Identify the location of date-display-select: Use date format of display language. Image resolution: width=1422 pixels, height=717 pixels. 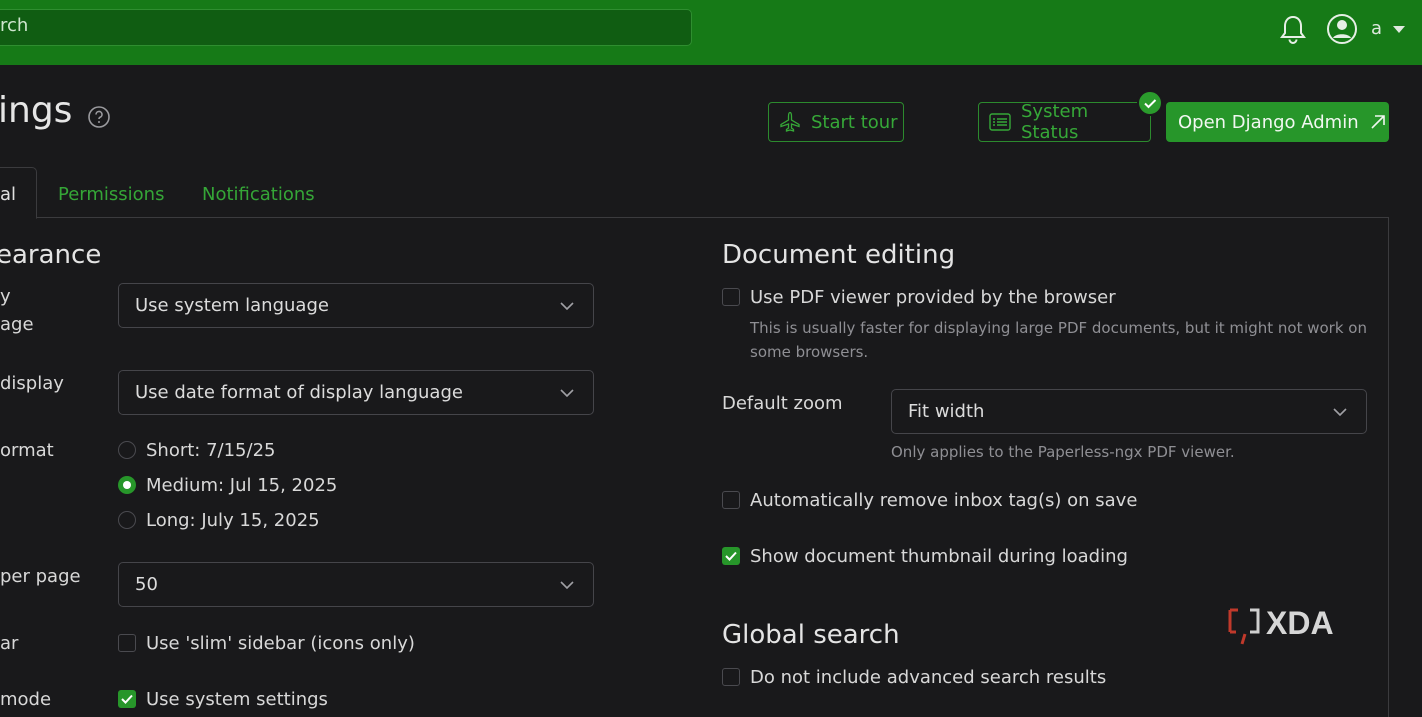
(356, 392).